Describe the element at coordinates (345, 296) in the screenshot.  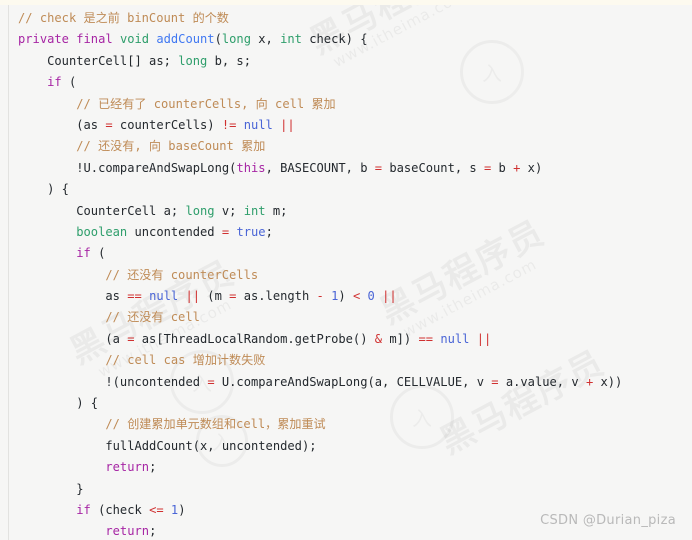
I see `code-token-plain: )` at that location.